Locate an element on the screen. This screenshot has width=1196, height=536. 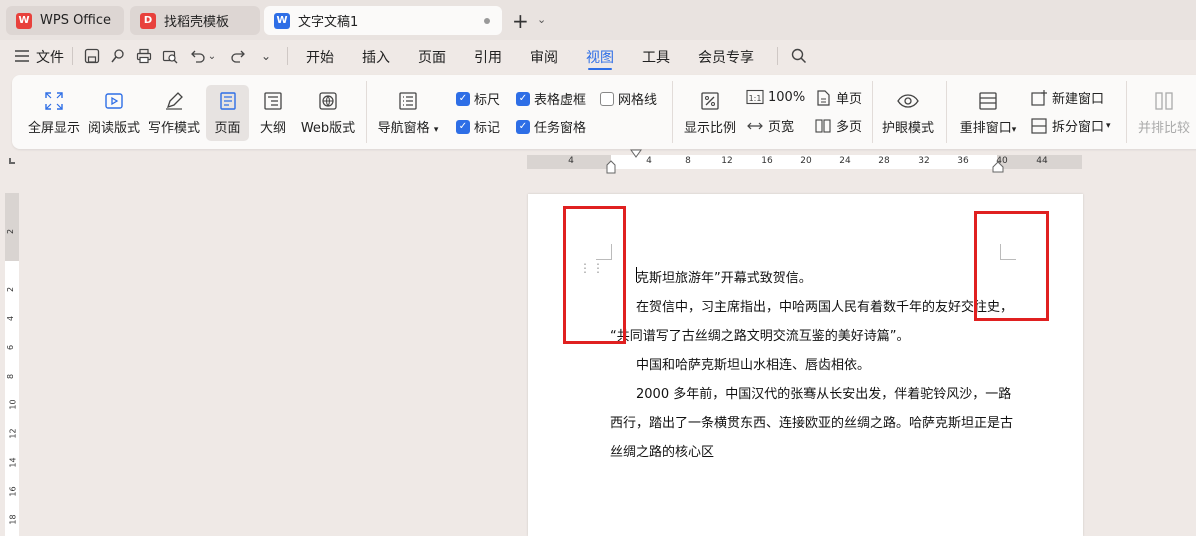
new-tab-plus-icon: + is located at coordinates (520, 21).